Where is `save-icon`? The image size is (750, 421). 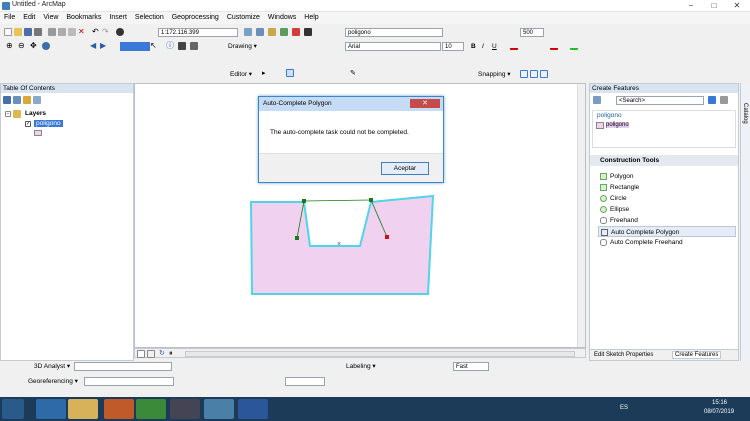
save-icon is located at coordinates (28, 32).